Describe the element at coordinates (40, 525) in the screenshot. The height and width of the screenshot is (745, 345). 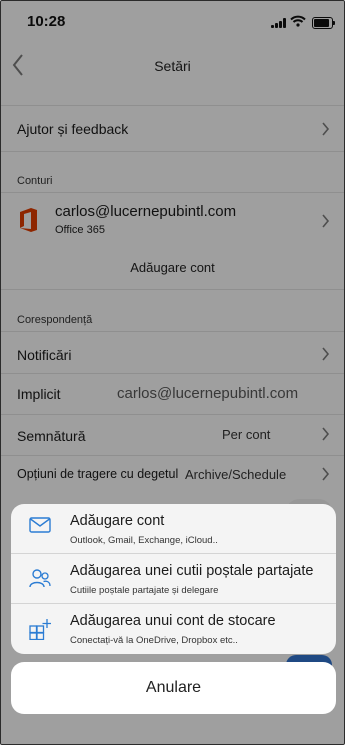
I see `mail-icon` at that location.